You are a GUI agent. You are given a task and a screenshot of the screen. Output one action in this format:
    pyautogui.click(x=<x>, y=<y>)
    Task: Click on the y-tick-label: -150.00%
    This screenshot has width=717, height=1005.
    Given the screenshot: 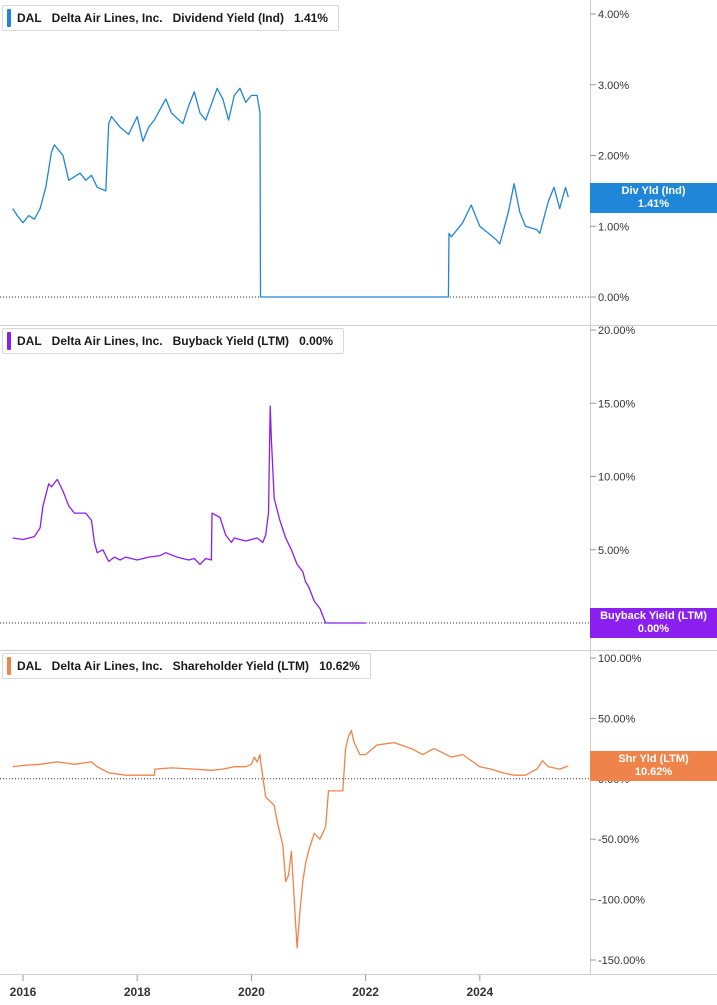 What is the action you would take?
    pyautogui.click(x=621, y=961)
    